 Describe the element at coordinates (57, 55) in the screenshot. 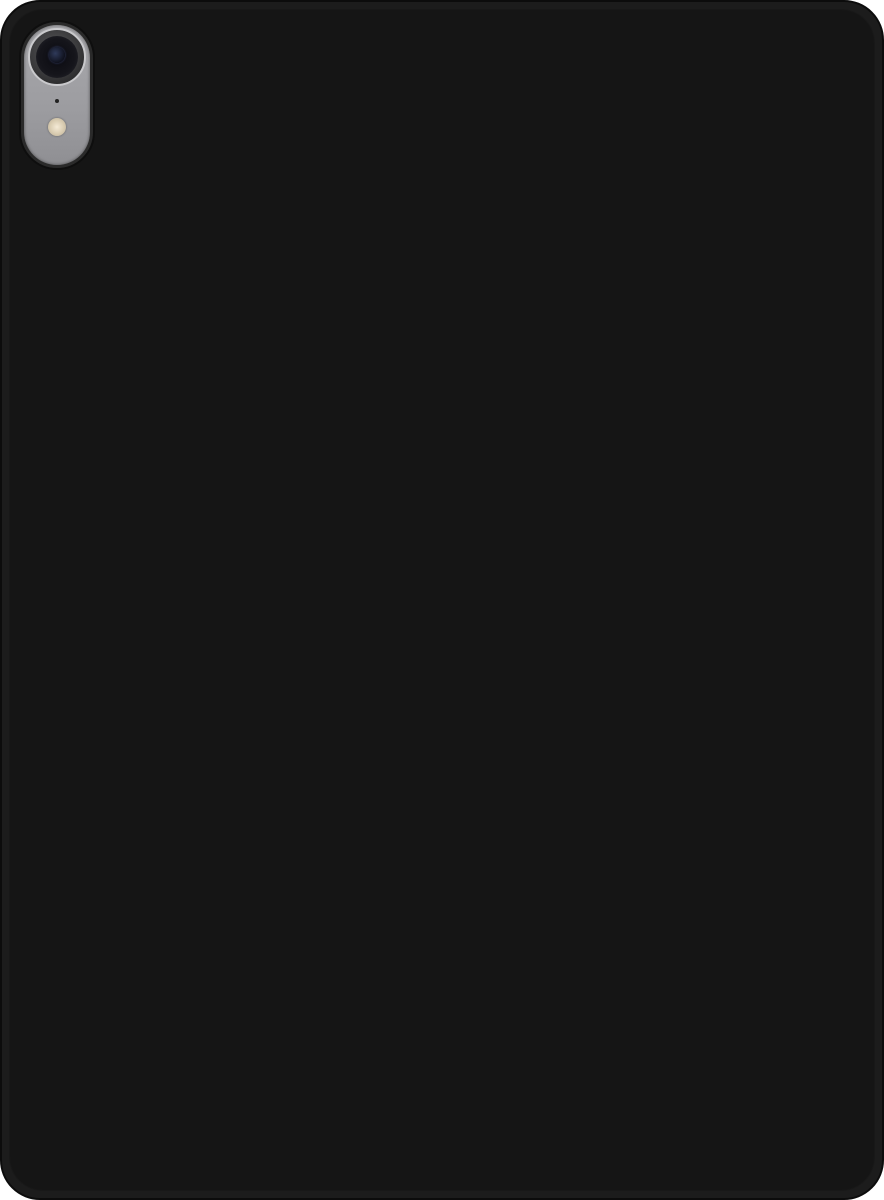

I see `lens-core` at that location.